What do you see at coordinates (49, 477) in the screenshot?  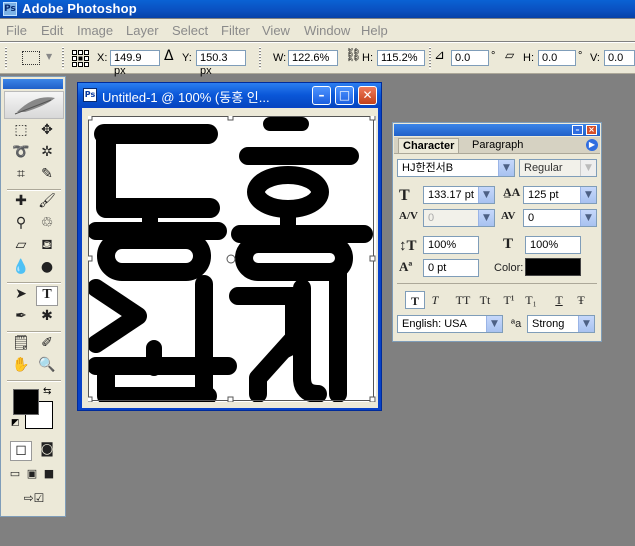 I see `full-screen-mode-icon: ■` at bounding box center [49, 477].